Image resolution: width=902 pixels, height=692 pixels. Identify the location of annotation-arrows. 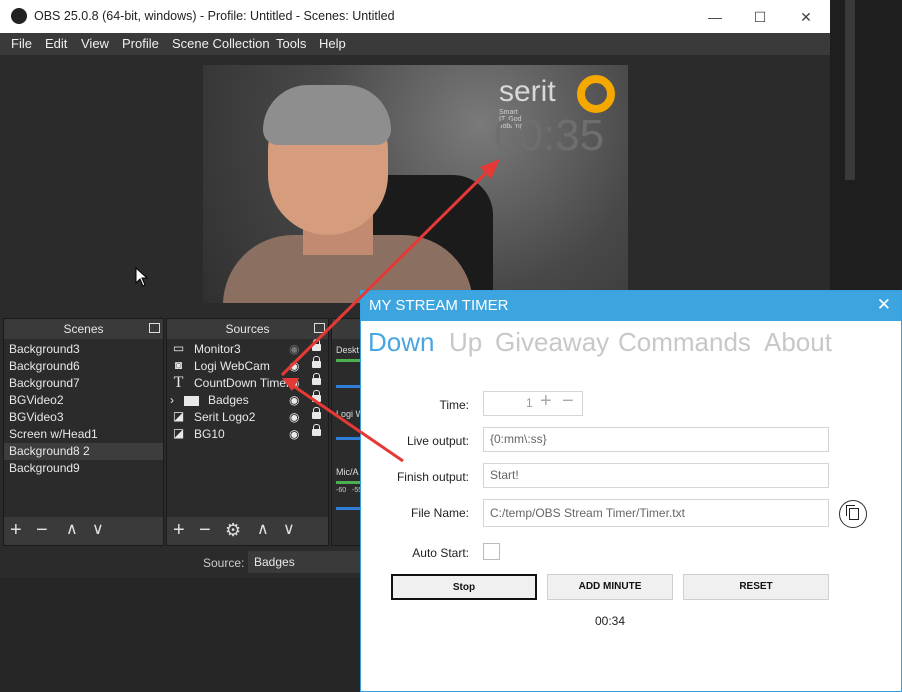
(390, 311).